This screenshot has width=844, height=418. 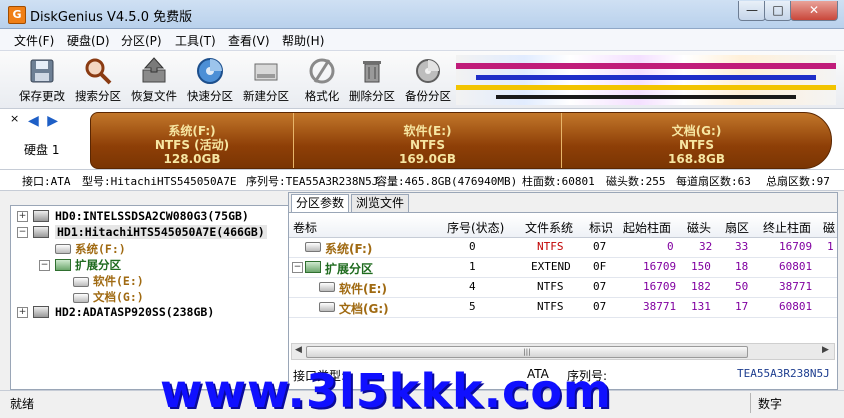 What do you see at coordinates (696, 131) in the screenshot?
I see `partition-segment-name: 文档(G:)` at bounding box center [696, 131].